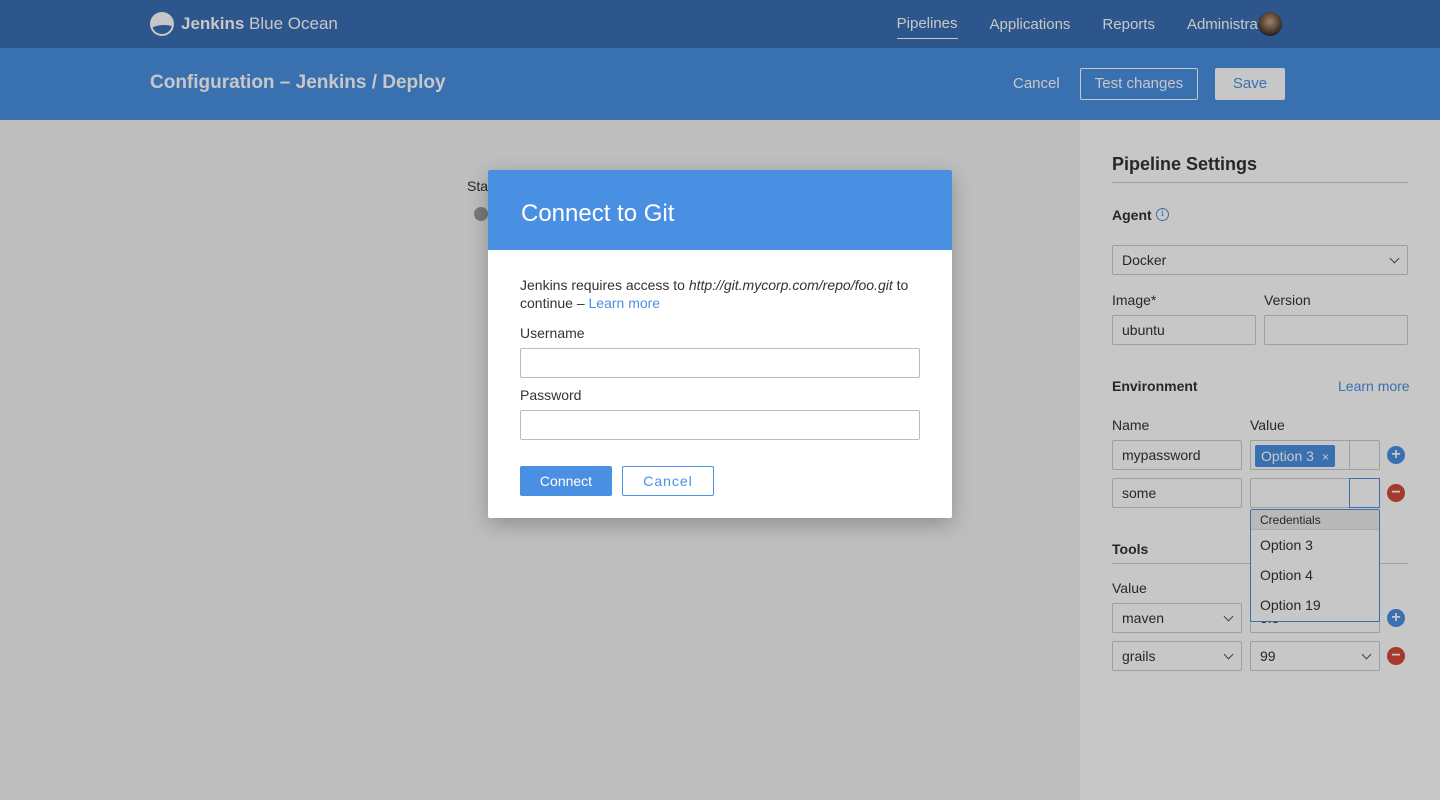 Image resolution: width=1440 pixels, height=800 pixels. I want to click on dialog-header: Connect to Git, so click(720, 210).